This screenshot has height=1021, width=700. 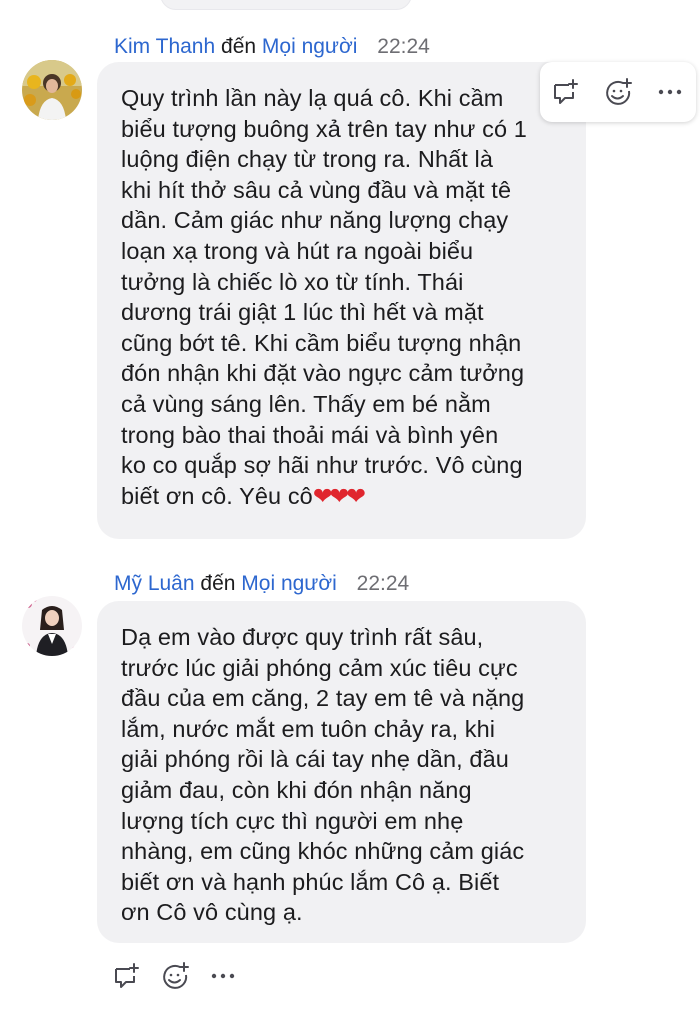 I want to click on previous-message-bubble, so click(x=286, y=5).